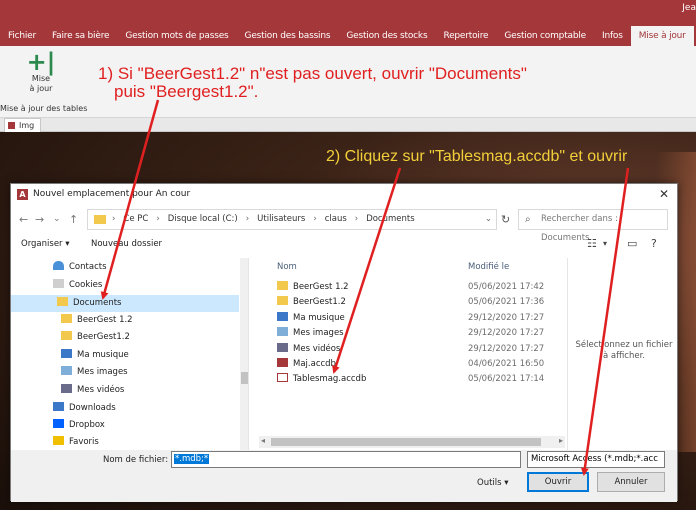 The height and width of the screenshot is (510, 696). What do you see at coordinates (112, 194) in the screenshot?
I see `dialog-title: Nouvel emplacement pour An cour` at bounding box center [112, 194].